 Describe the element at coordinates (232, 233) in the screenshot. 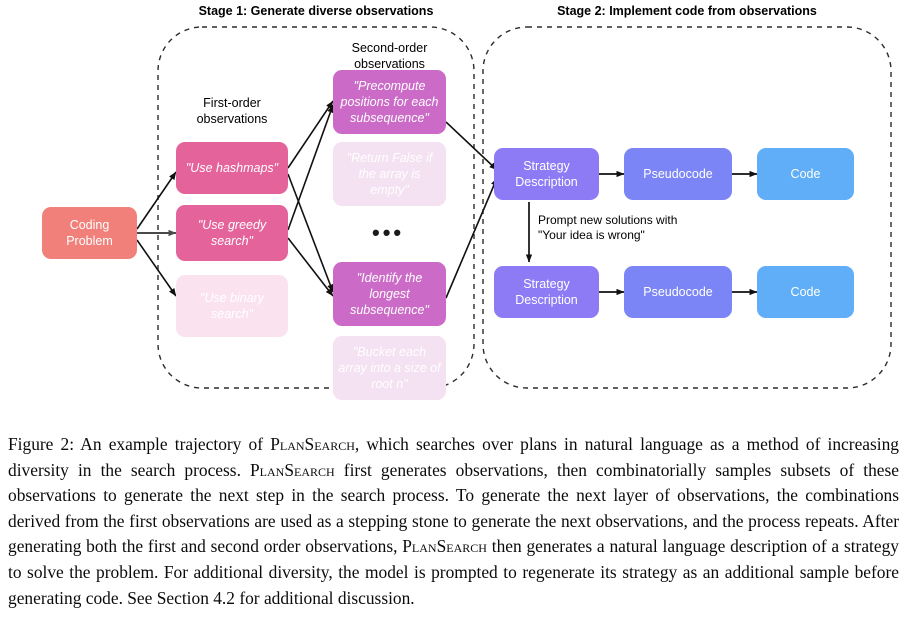

I see `node-first-order-observation-2: "Use greedy search"` at that location.